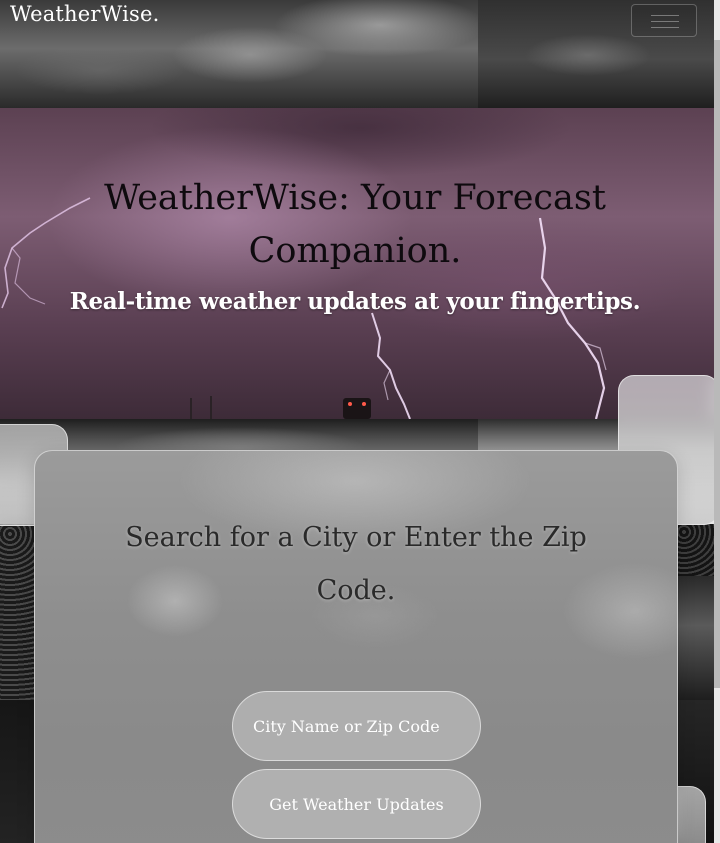 This screenshot has height=843, width=720. I want to click on get-weather-updates-button: Get Weather Updates, so click(356, 804).